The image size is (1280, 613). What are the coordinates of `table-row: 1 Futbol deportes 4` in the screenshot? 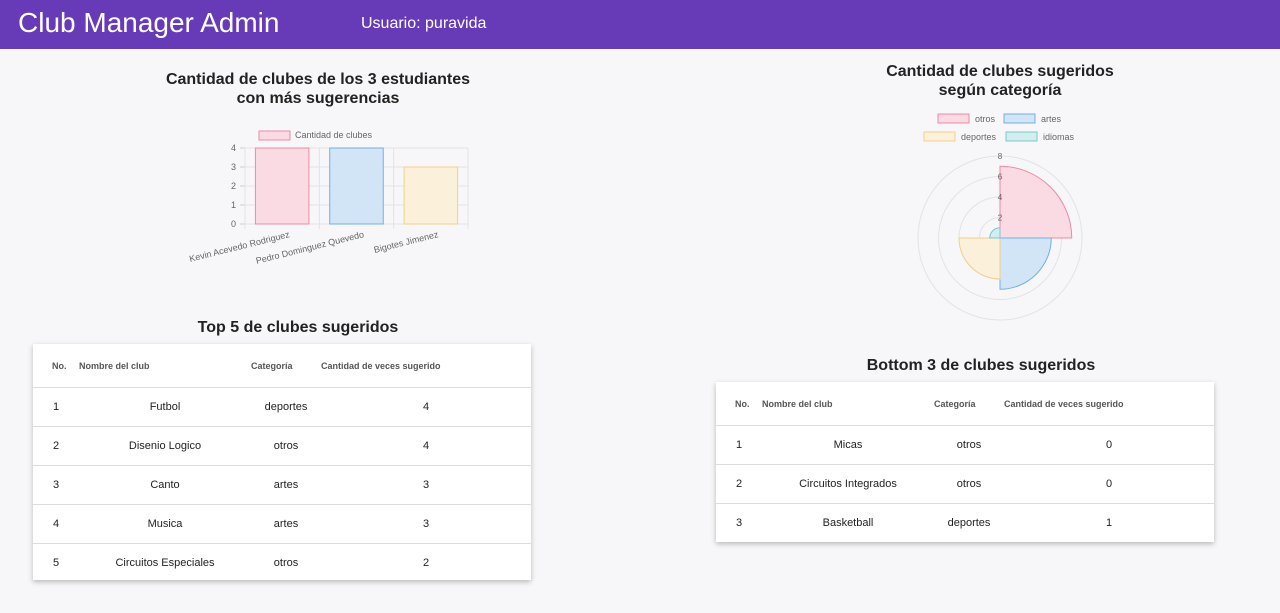 It's located at (282, 407).